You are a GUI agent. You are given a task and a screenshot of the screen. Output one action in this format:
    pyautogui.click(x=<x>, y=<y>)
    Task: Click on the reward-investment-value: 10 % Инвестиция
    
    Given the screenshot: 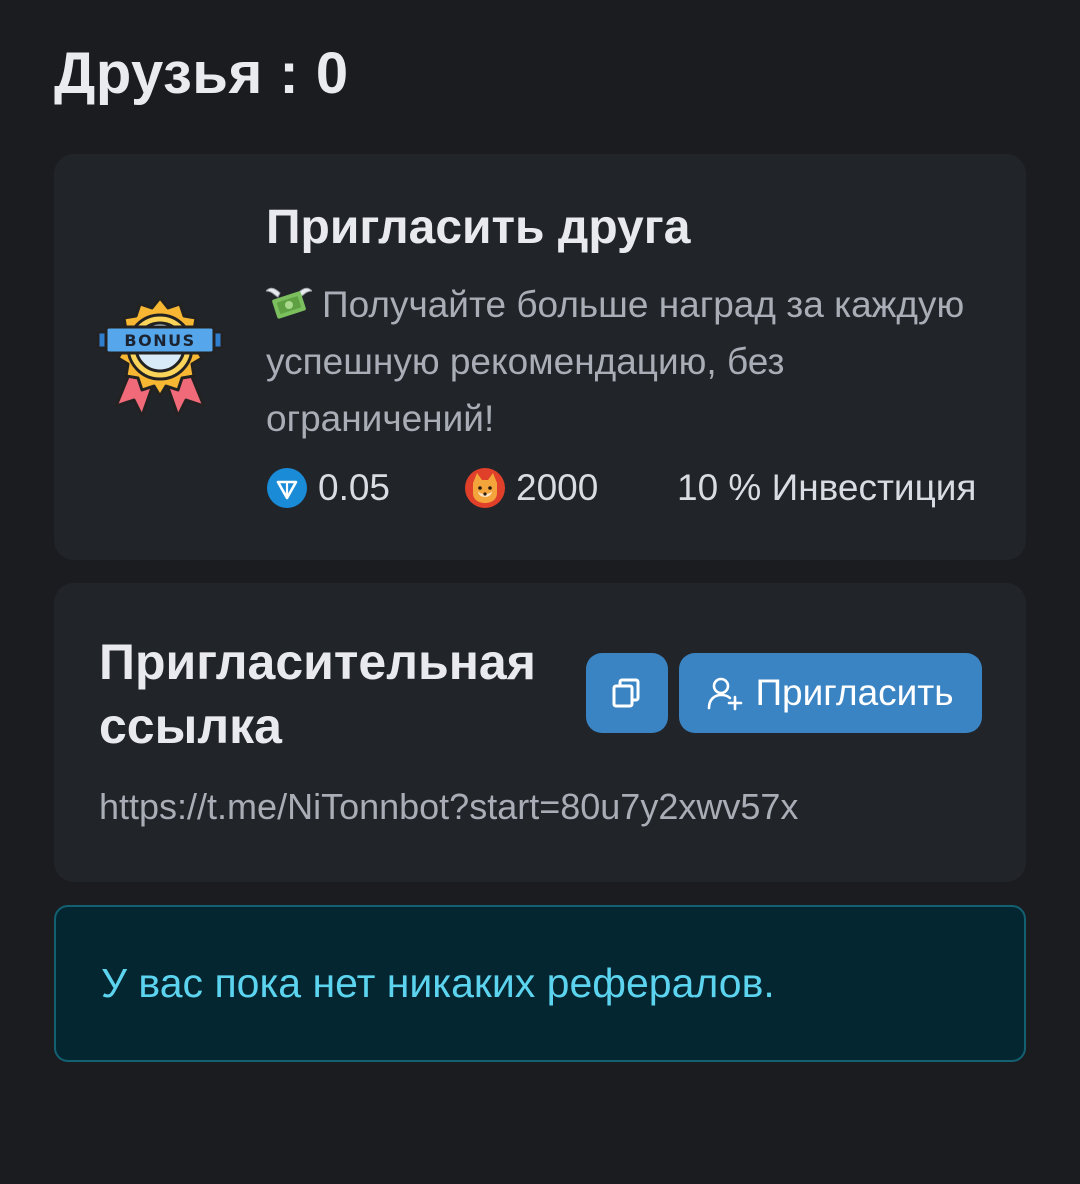 What is the action you would take?
    pyautogui.click(x=827, y=487)
    